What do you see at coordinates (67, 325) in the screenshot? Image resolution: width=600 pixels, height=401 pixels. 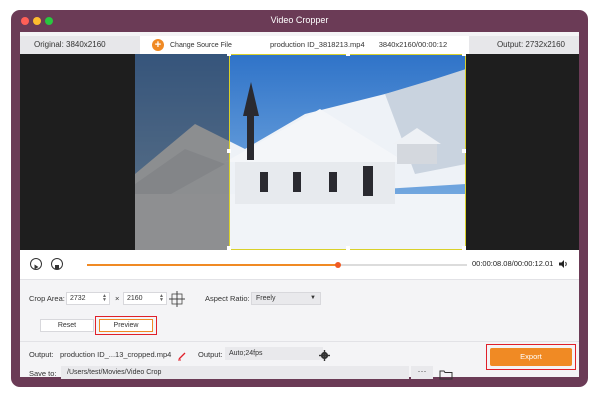 I see `reset-button: Reset` at bounding box center [67, 325].